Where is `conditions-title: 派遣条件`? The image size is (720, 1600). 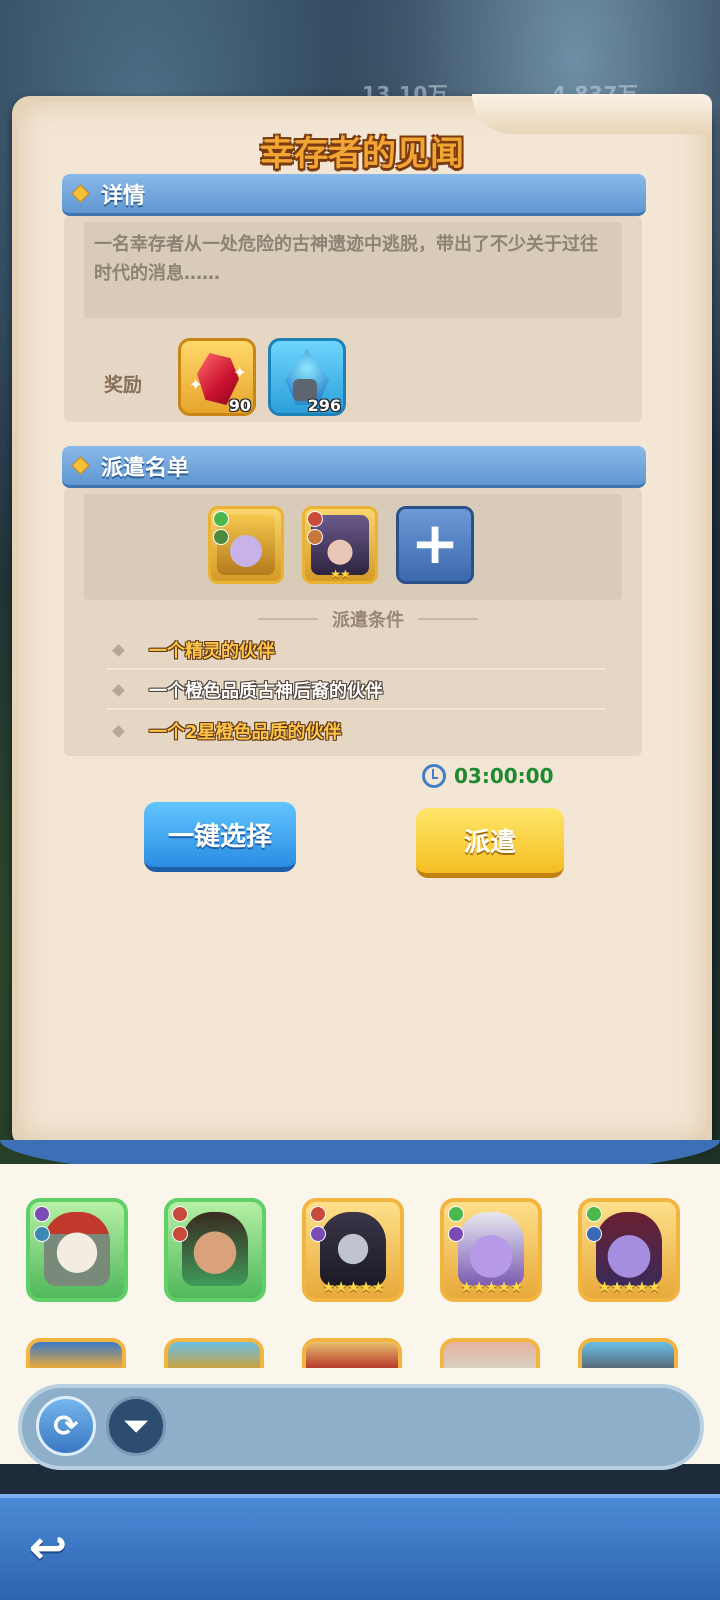 conditions-title: 派遣条件 is located at coordinates (368, 620).